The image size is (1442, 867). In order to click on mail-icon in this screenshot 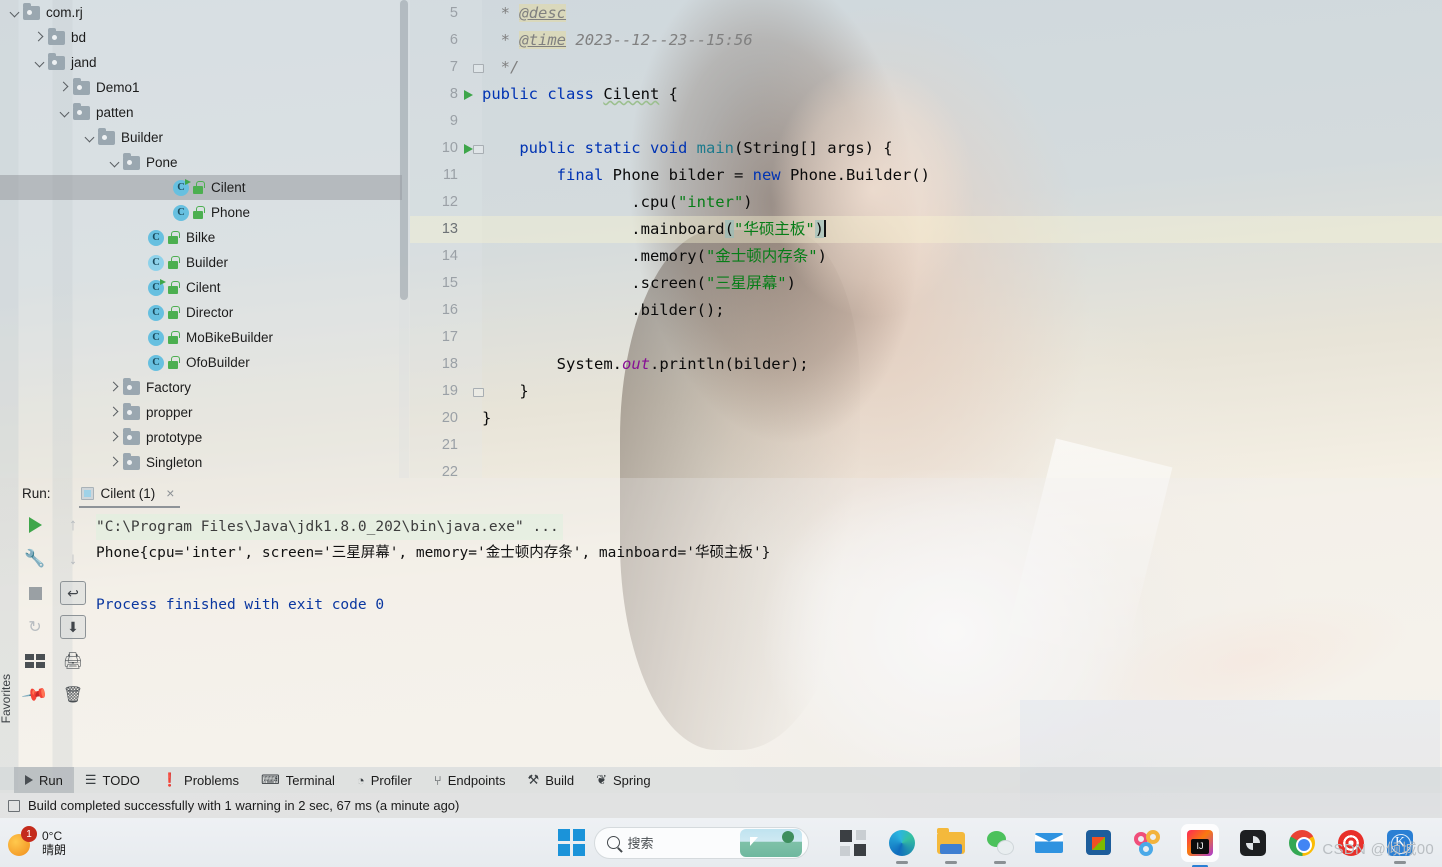, I will do `click(1049, 843)`.